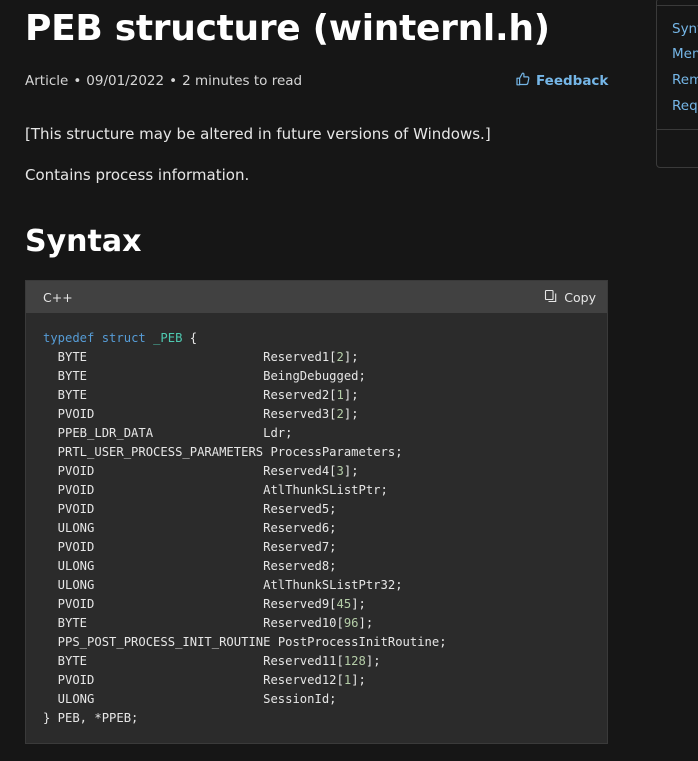 This screenshot has height=761, width=698. Describe the element at coordinates (296, 604) in the screenshot. I see `member-name: Reserved9` at that location.